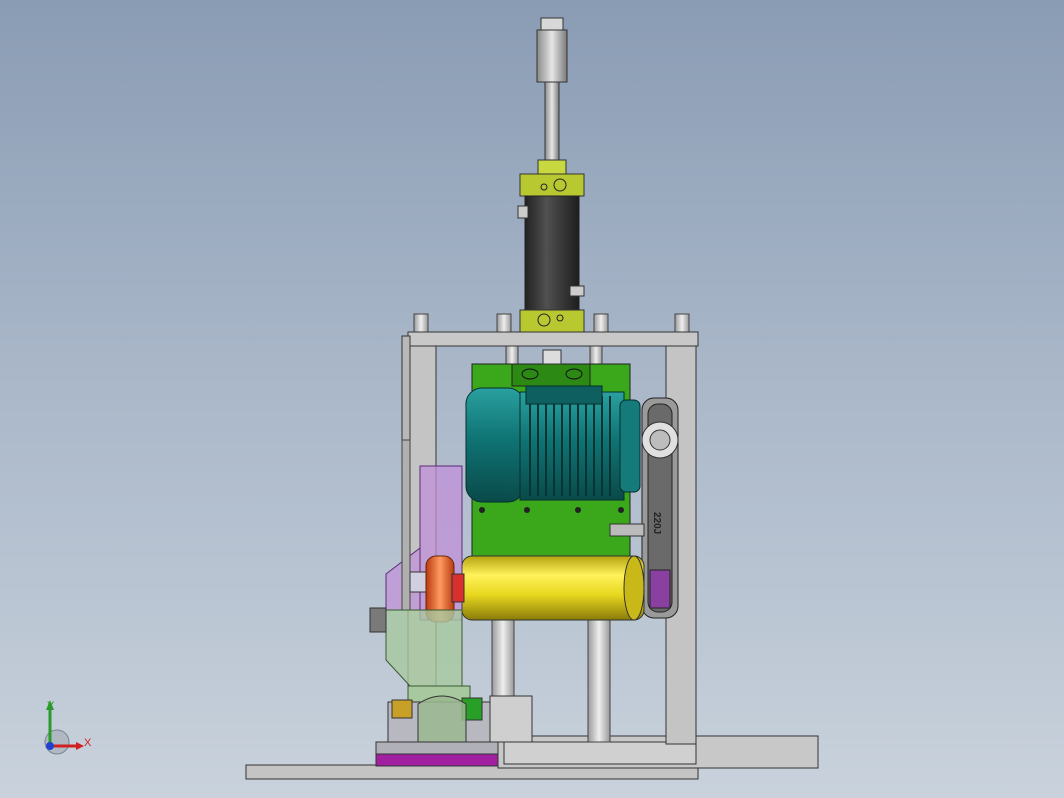 This screenshot has width=1064, height=798. What do you see at coordinates (420, 656) in the screenshot?
I see `lower-bracket` at bounding box center [420, 656].